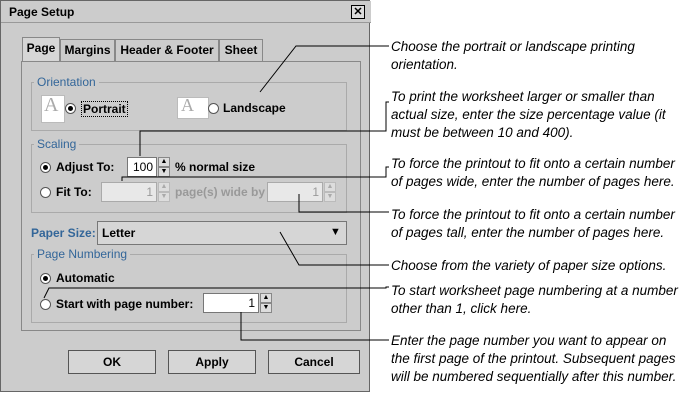 This screenshot has height=417, width=694. What do you see at coordinates (63, 233) in the screenshot?
I see `paper-size-label: Paper Size:` at bounding box center [63, 233].